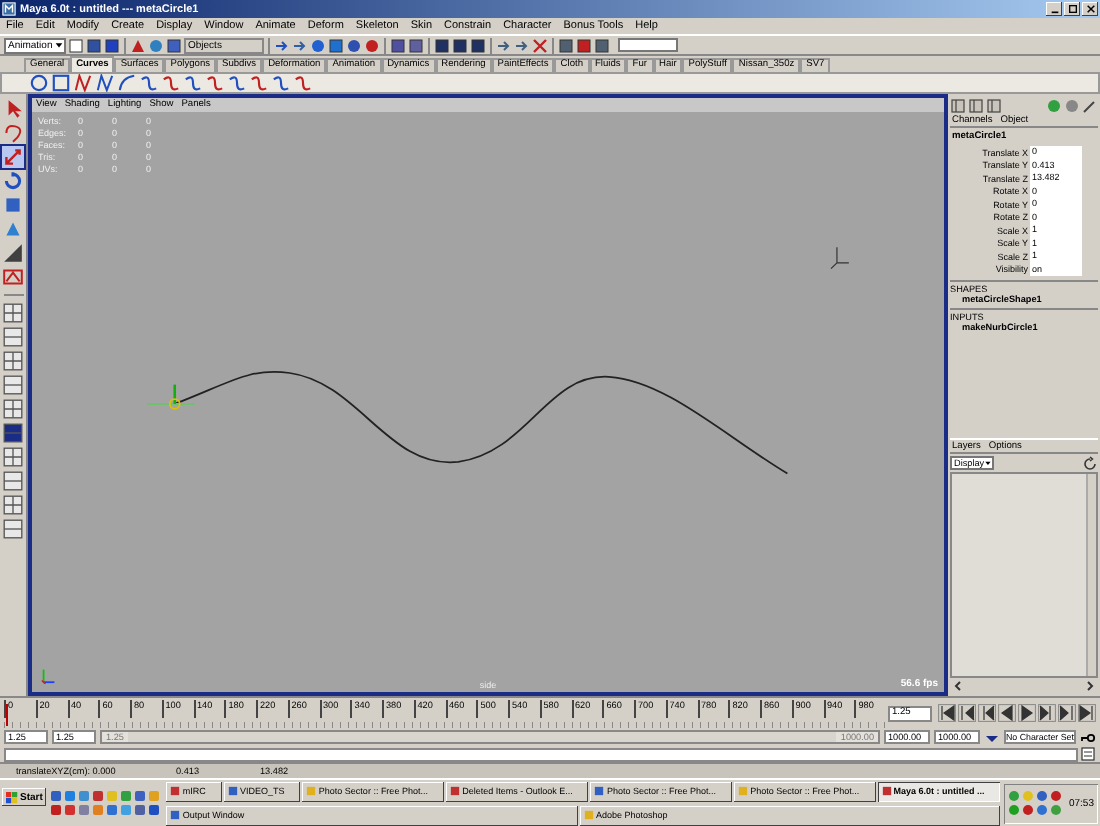  What do you see at coordinates (13, 205) in the screenshot?
I see `scale-tool-icon` at bounding box center [13, 205].